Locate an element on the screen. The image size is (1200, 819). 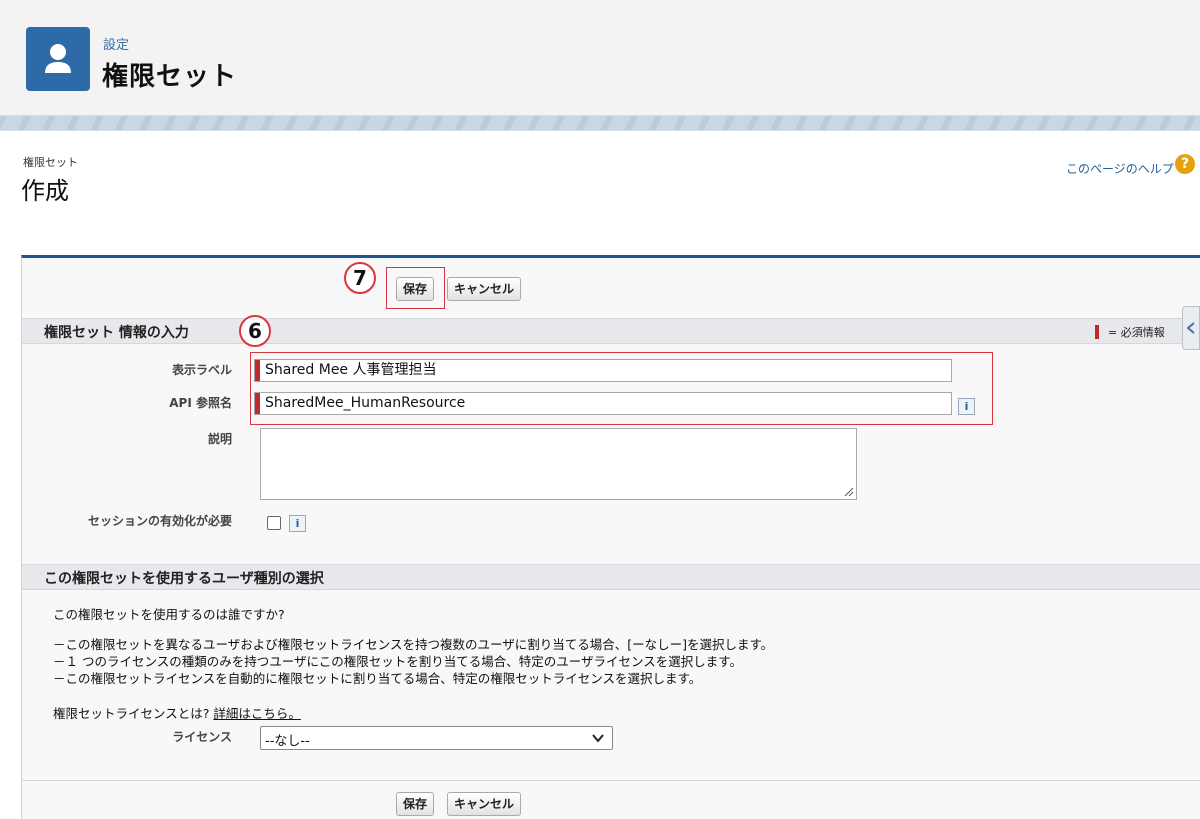
section-label: 権限セット is located at coordinates (50, 162).